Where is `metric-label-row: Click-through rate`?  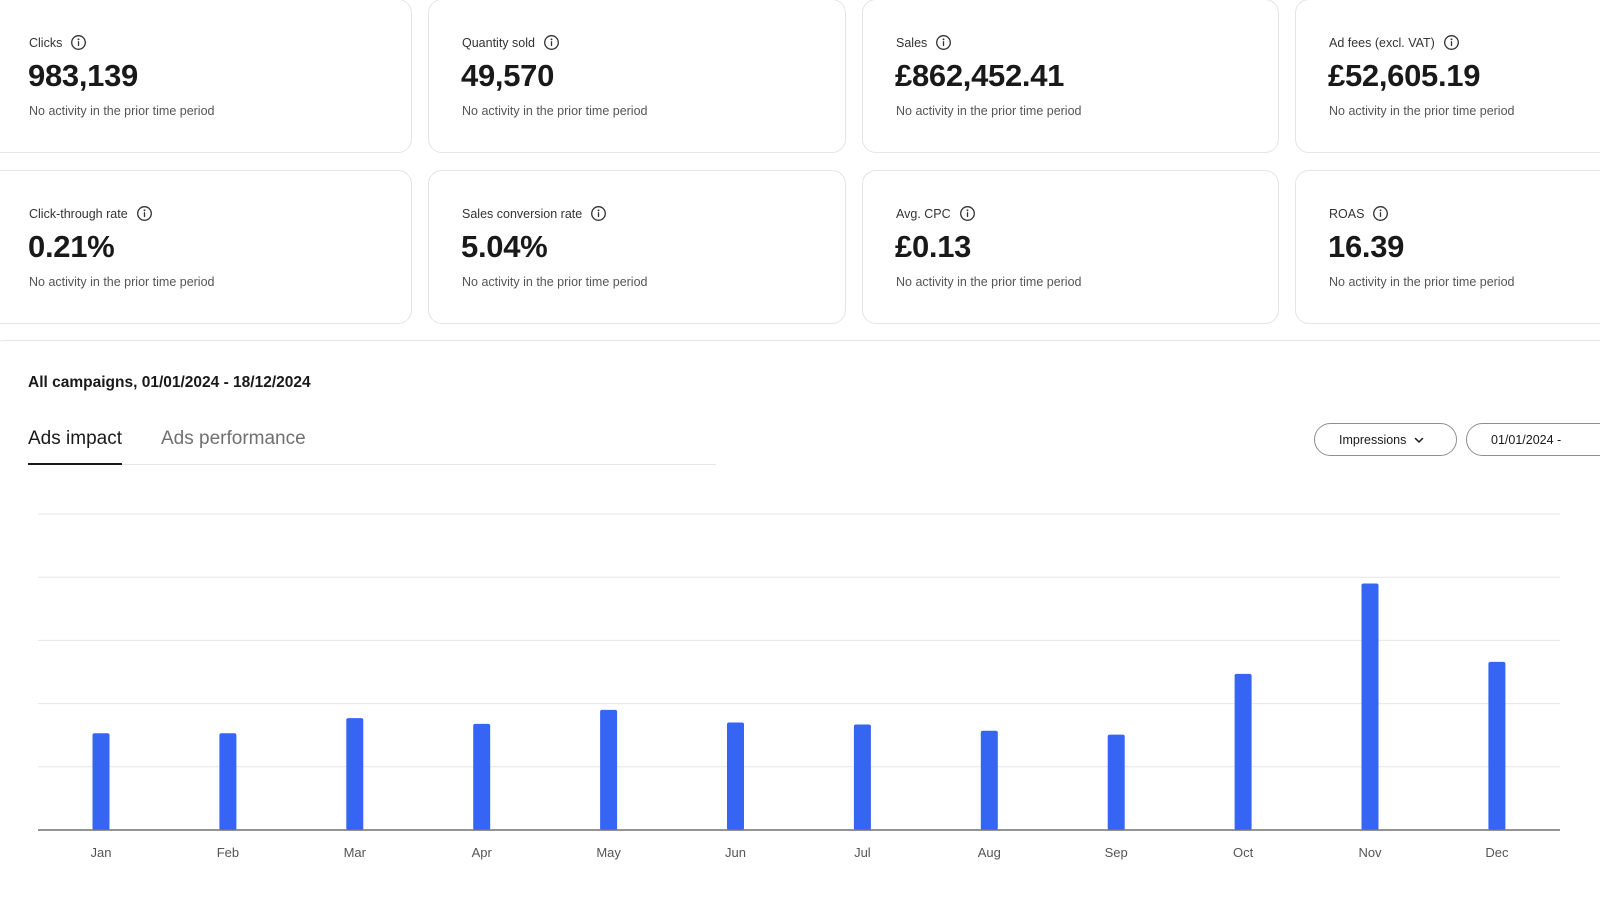 metric-label-row: Click-through rate is located at coordinates (91, 213).